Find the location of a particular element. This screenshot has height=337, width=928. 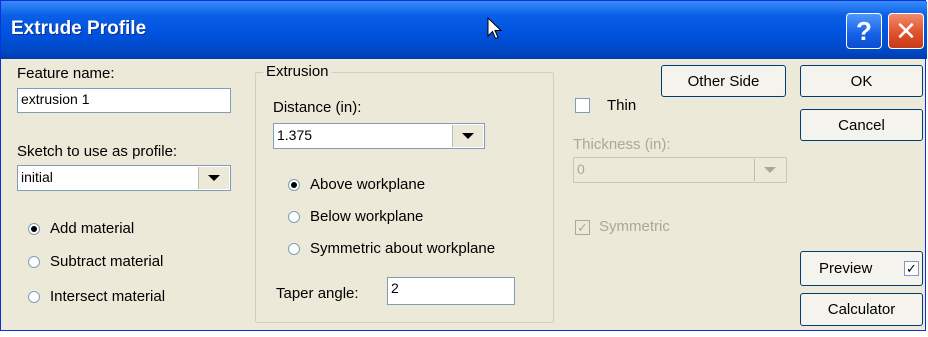

taper-angle-label: Taper angle: is located at coordinates (317, 293).